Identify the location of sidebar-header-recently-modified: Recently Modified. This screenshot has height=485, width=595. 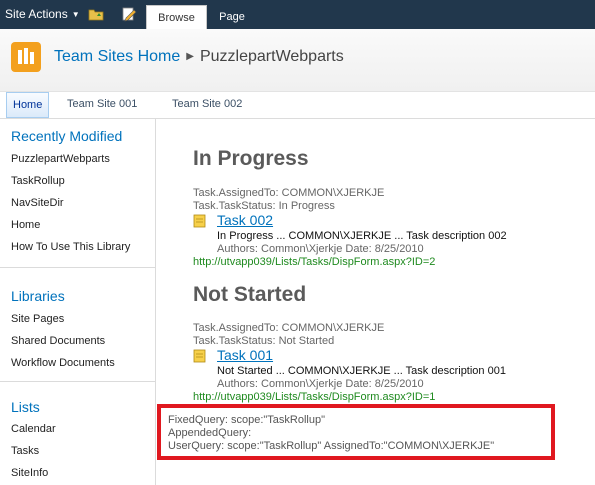
(66, 136).